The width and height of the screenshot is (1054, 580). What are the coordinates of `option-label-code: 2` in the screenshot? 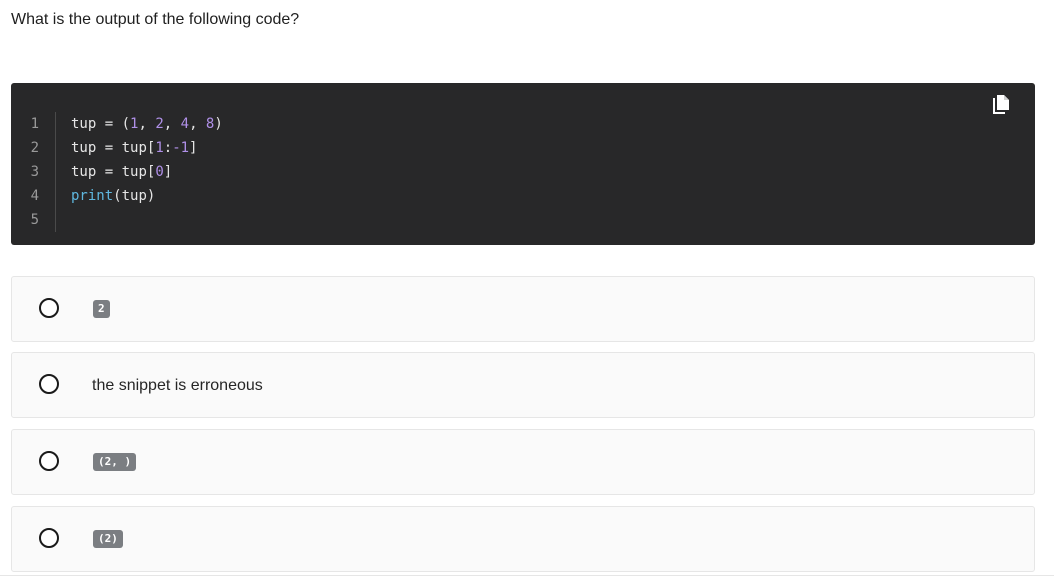 It's located at (101, 309).